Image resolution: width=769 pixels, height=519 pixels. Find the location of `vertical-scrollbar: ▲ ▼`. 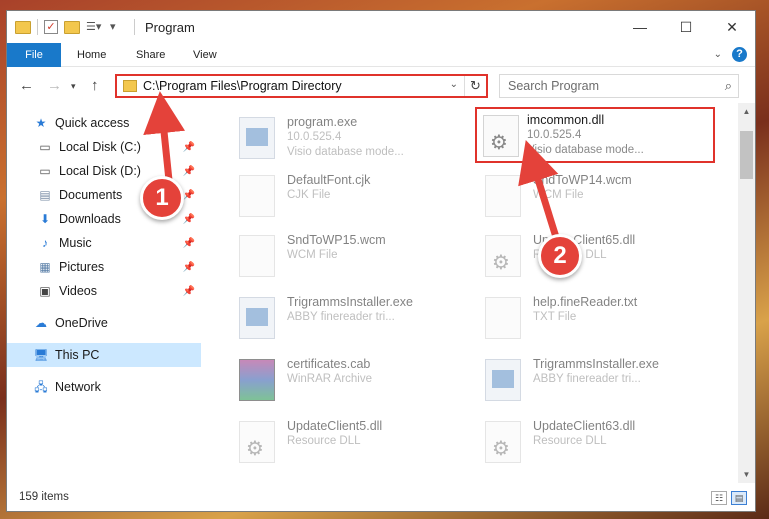

vertical-scrollbar: ▲ ▼ is located at coordinates (746, 293).